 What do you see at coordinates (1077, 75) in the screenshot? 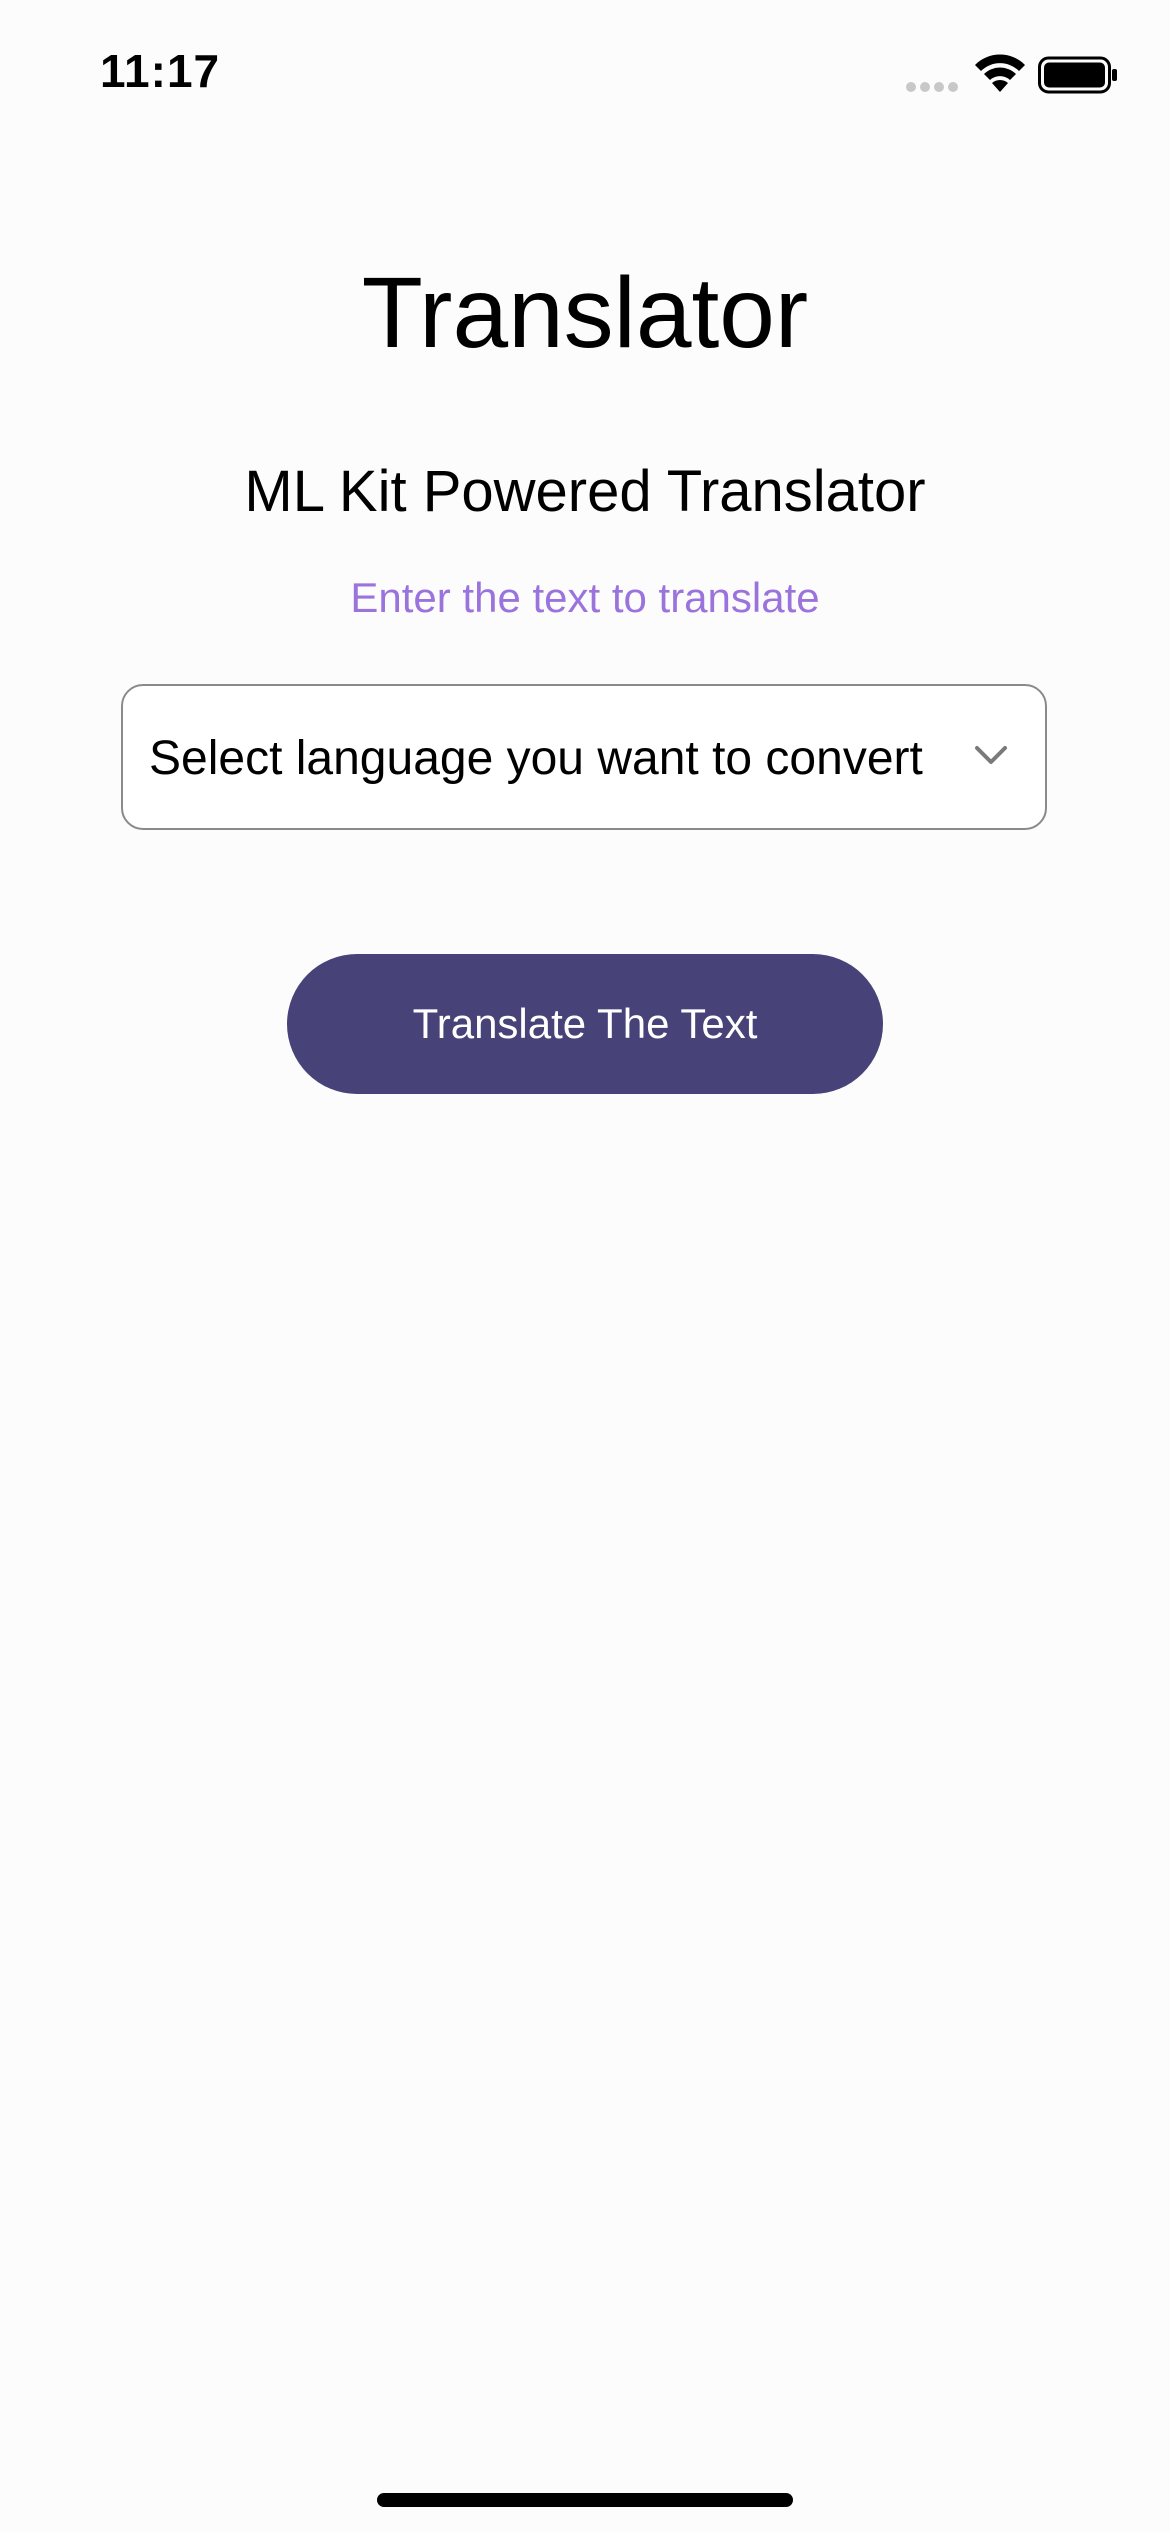
I see `battery-icon` at bounding box center [1077, 75].